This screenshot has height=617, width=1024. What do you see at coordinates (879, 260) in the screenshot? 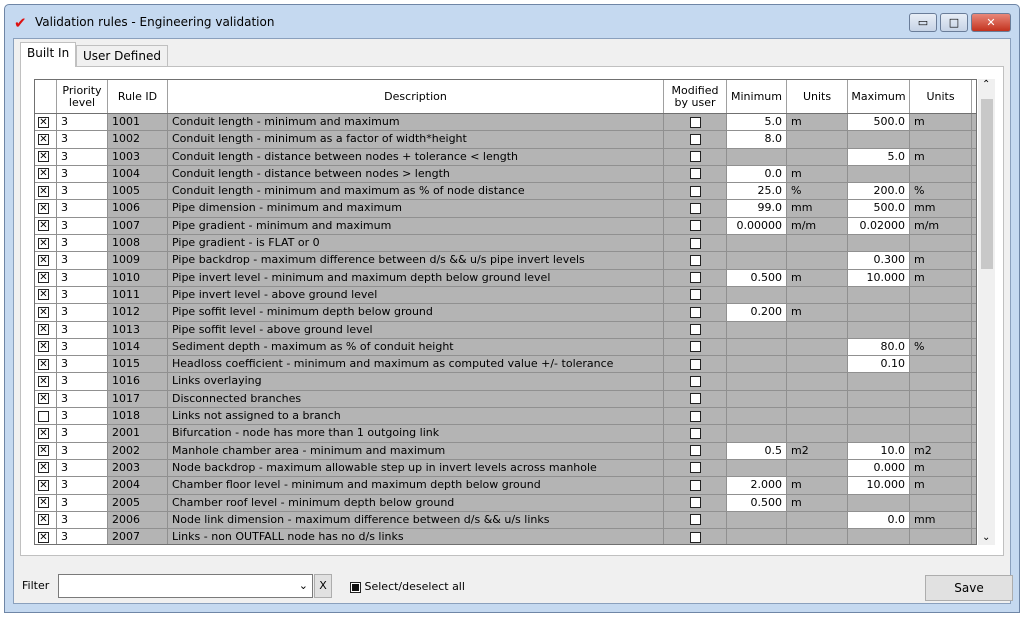
I see `maximum-cell: 0.300` at bounding box center [879, 260].